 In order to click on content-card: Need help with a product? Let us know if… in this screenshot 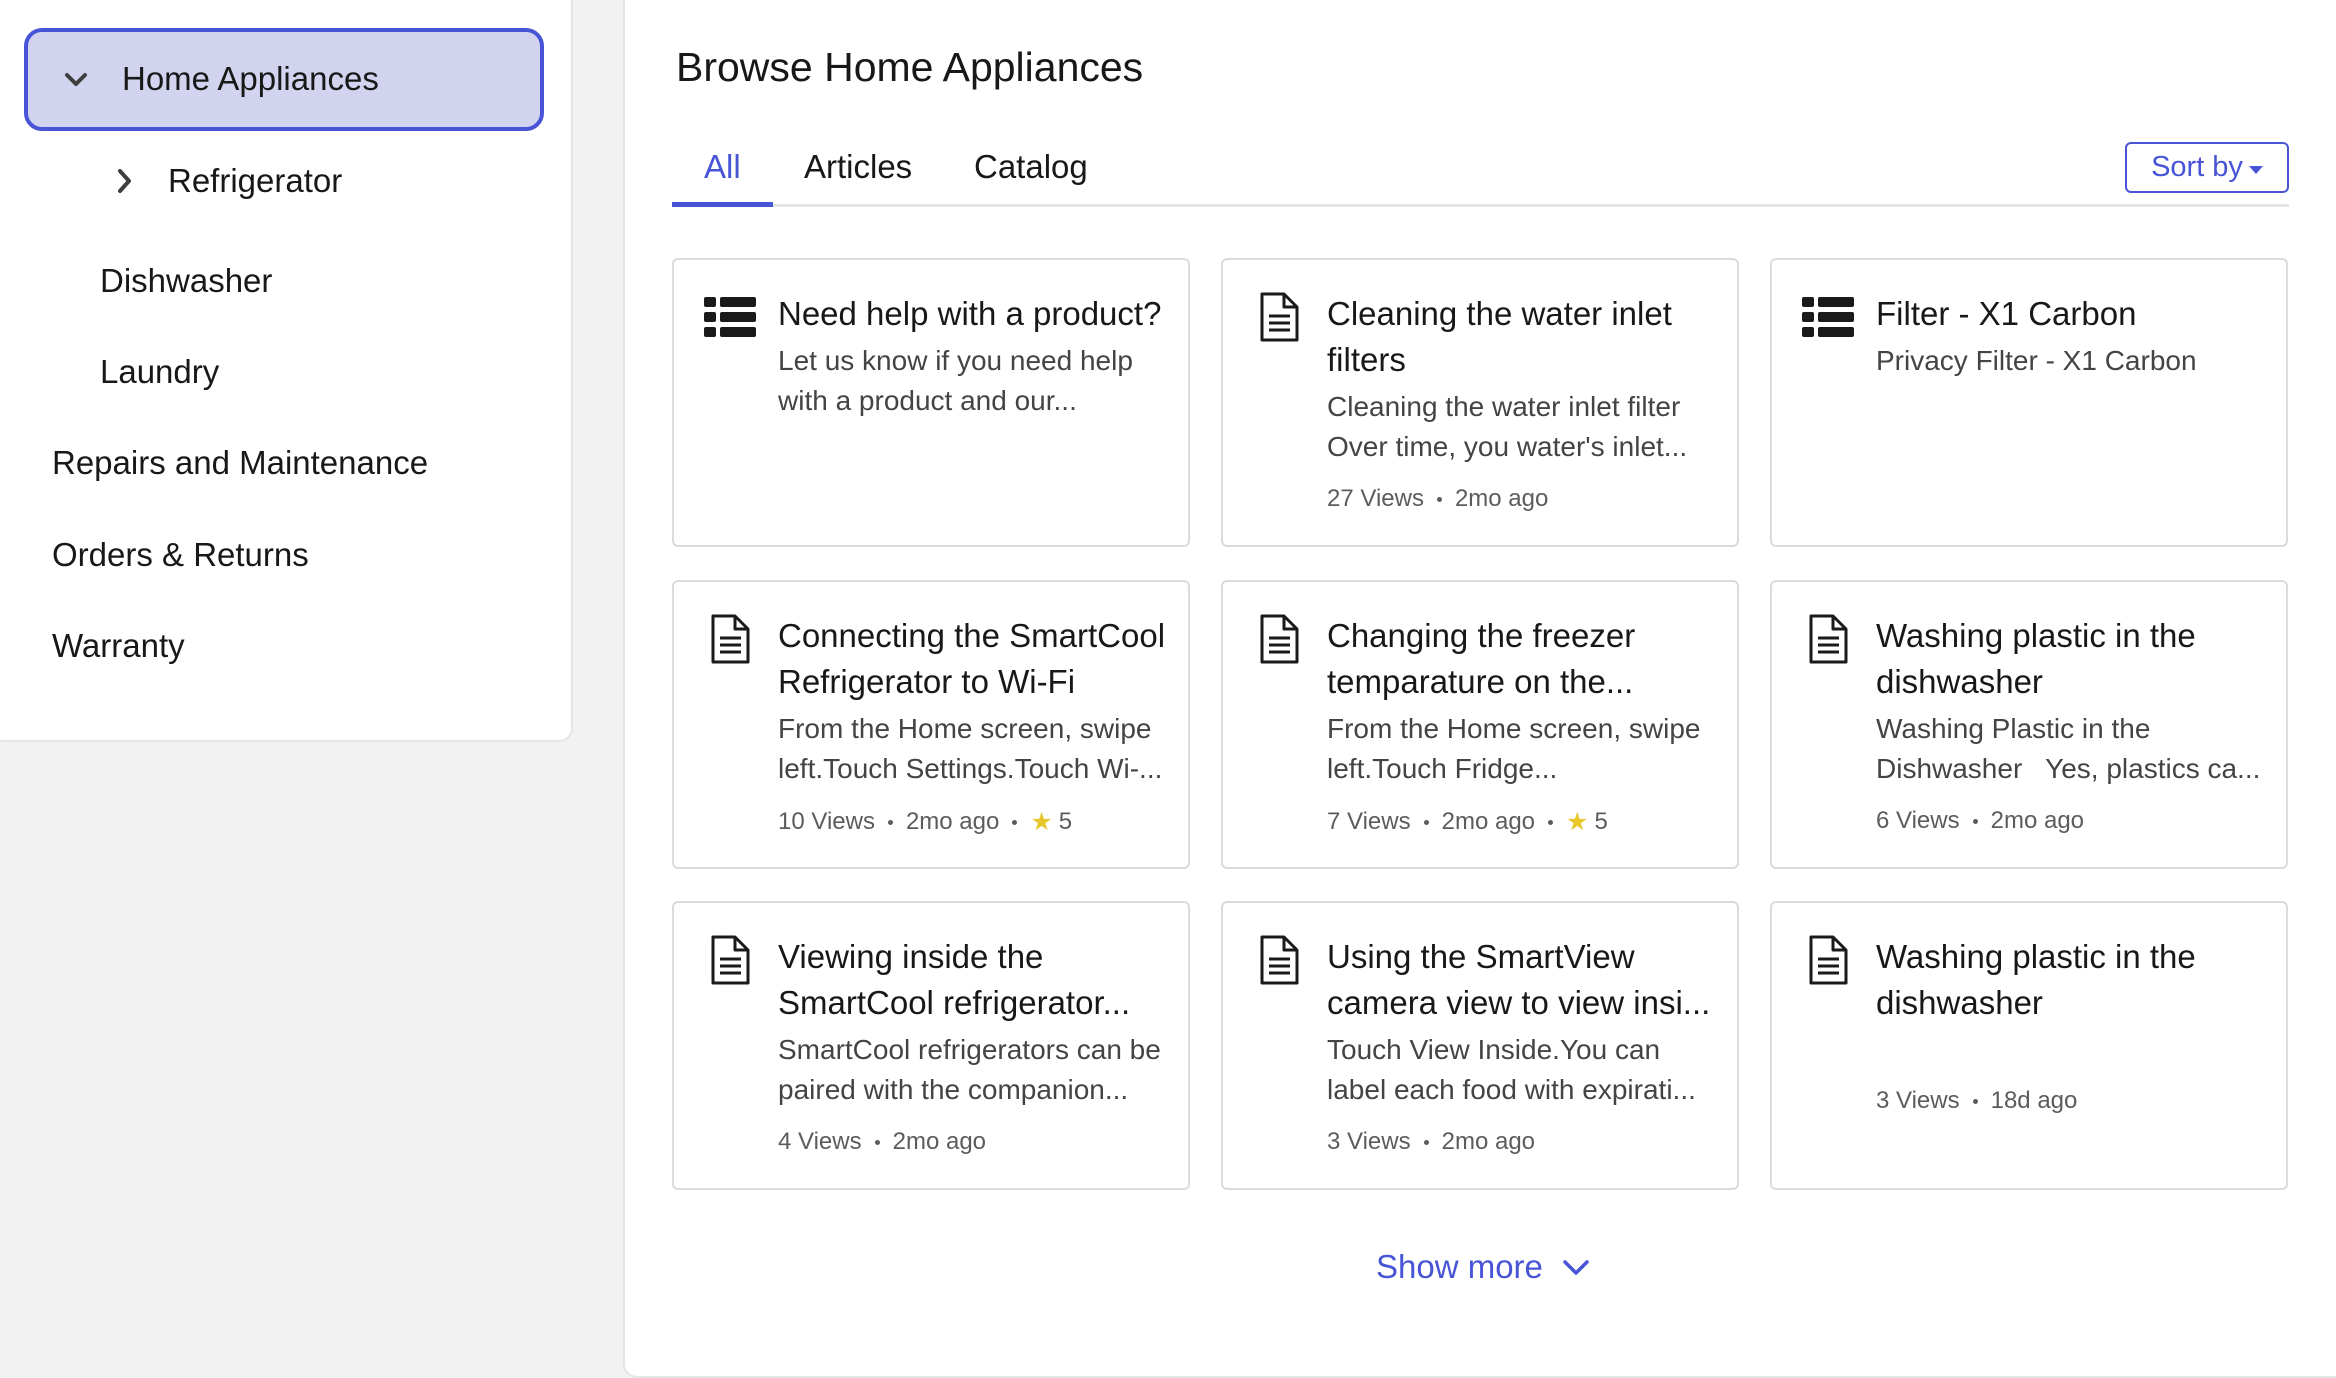, I will do `click(931, 402)`.